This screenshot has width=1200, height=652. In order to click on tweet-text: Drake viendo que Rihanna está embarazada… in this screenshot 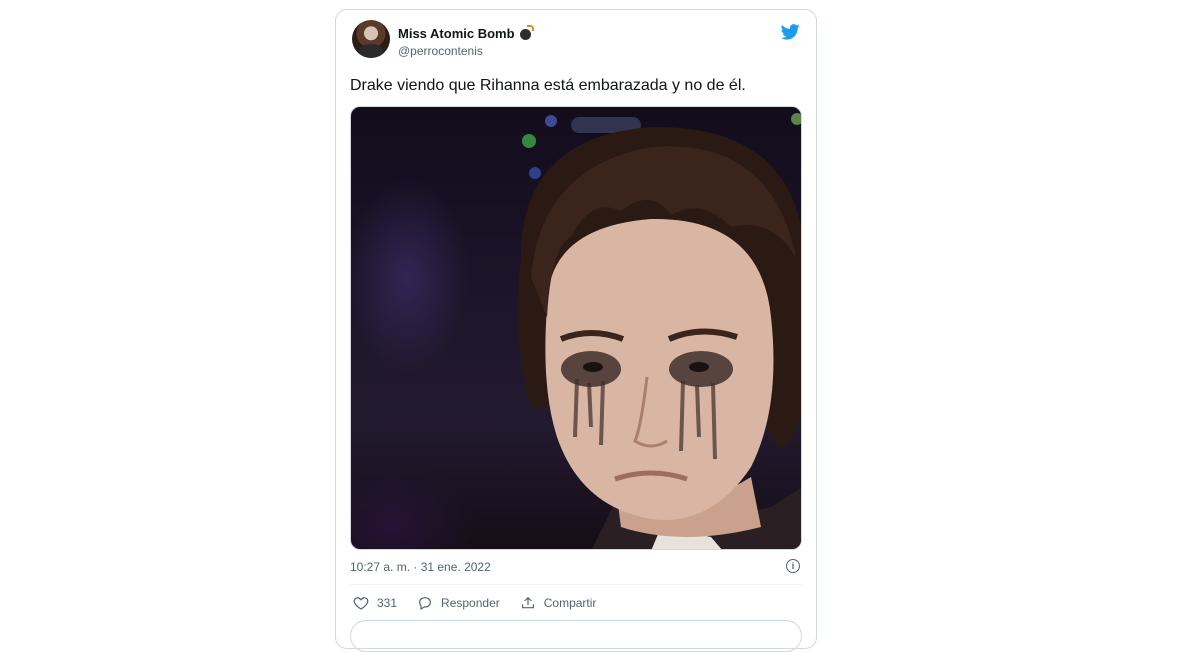, I will do `click(548, 85)`.